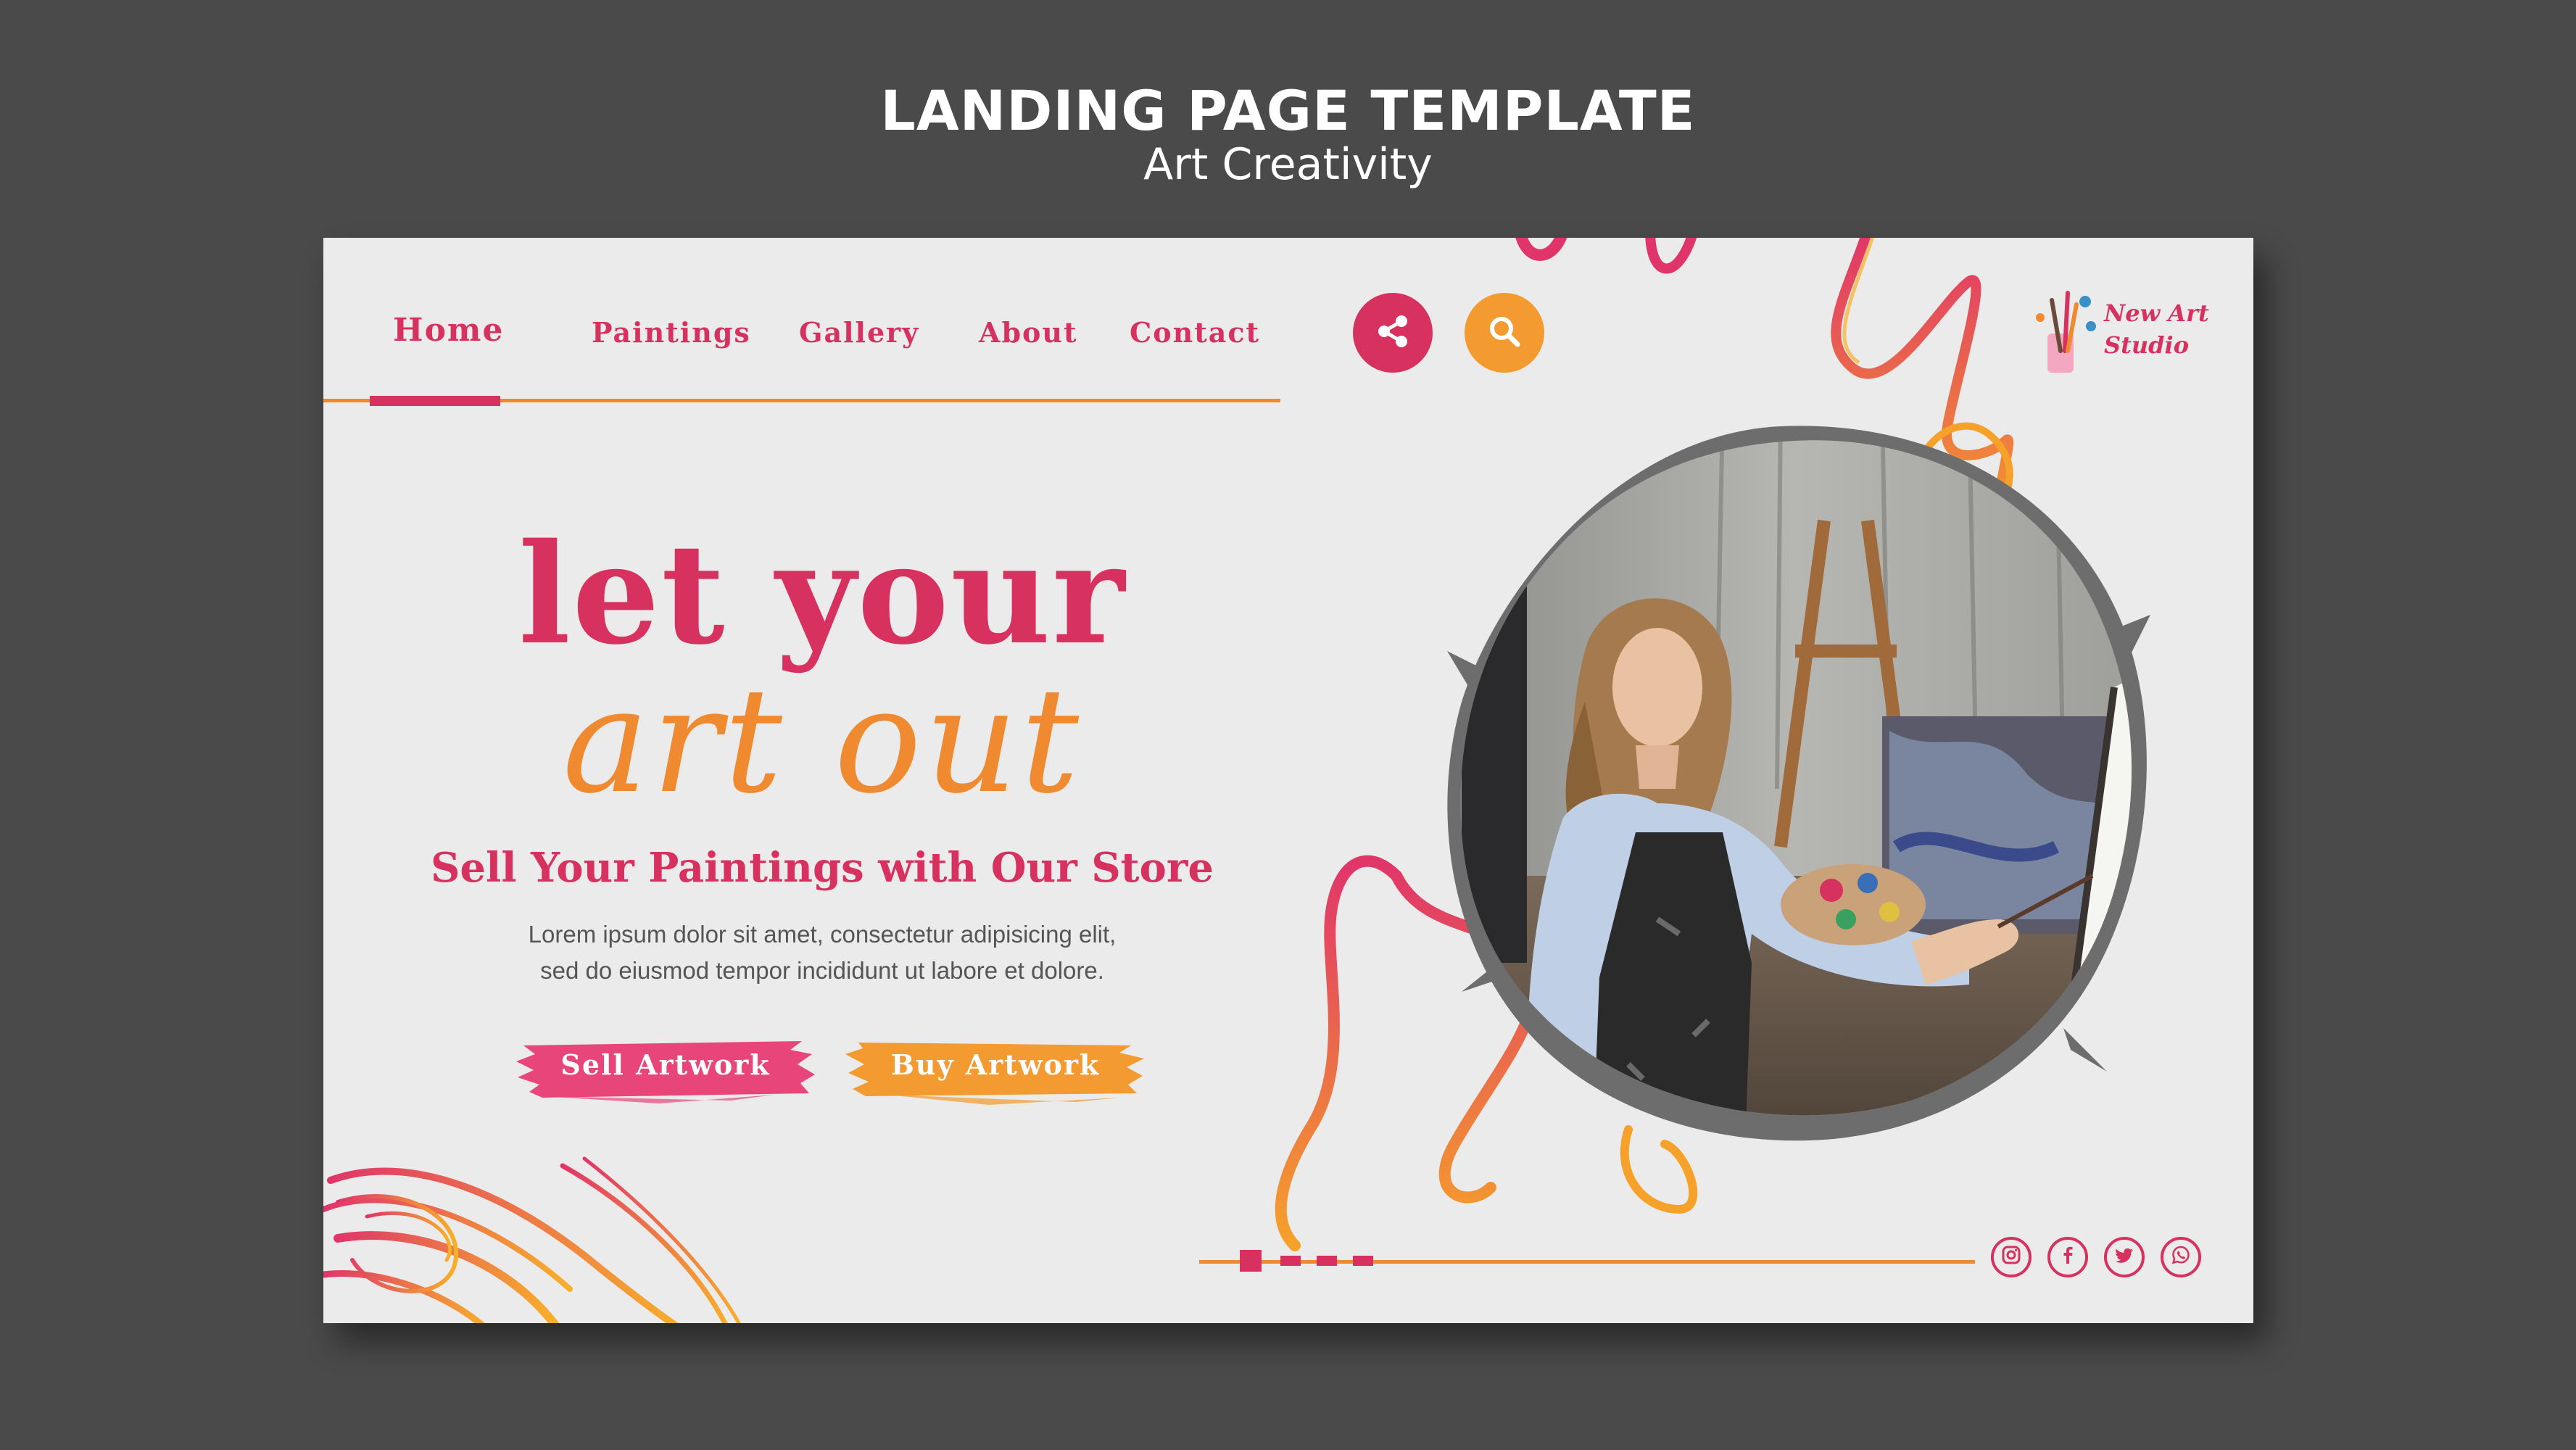 The width and height of the screenshot is (2576, 1450). What do you see at coordinates (2147, 345) in the screenshot?
I see `logo-text-line2: Studio` at bounding box center [2147, 345].